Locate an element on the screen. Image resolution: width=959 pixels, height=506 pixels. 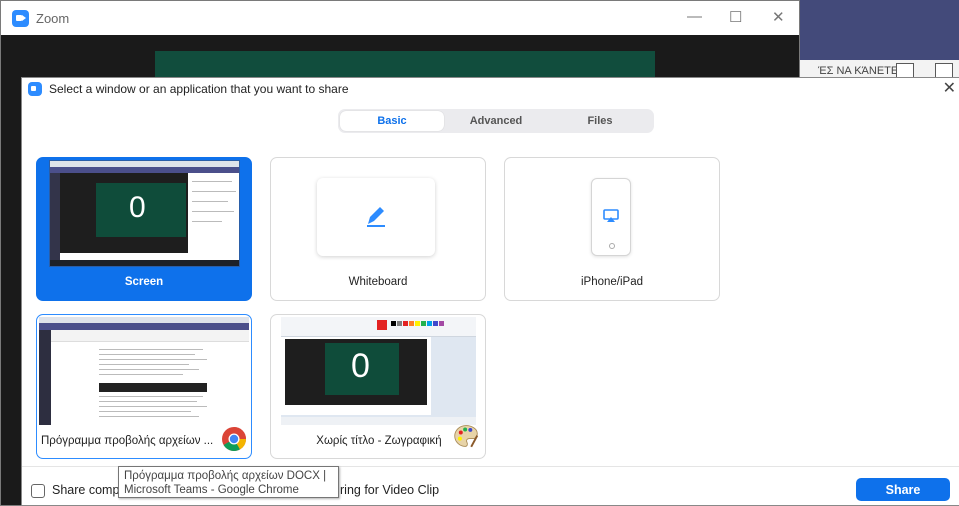
paint-window-thumbnail: 0 is located at coordinates (378, 371).